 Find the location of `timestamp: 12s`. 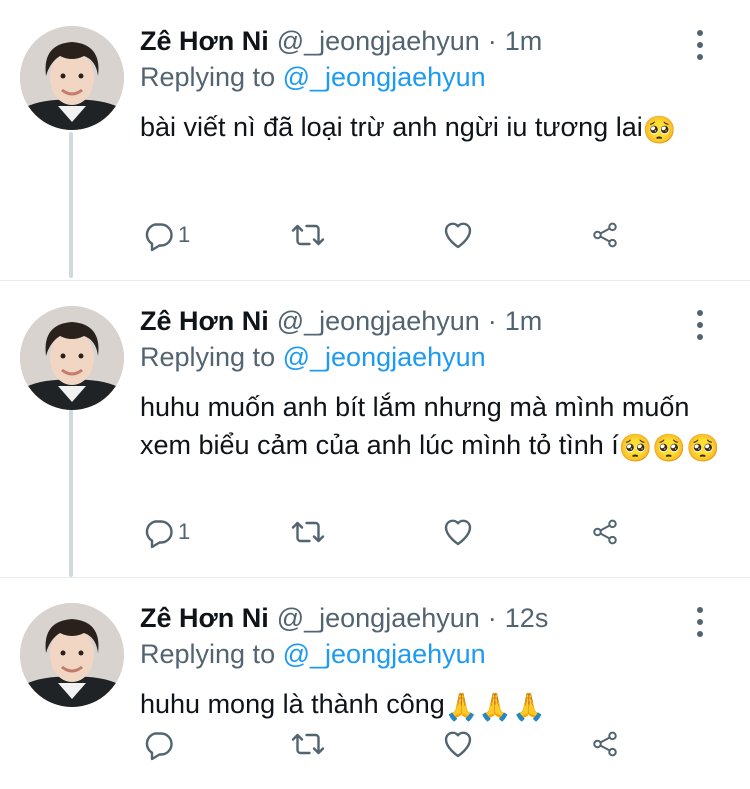

timestamp: 12s is located at coordinates (527, 618).